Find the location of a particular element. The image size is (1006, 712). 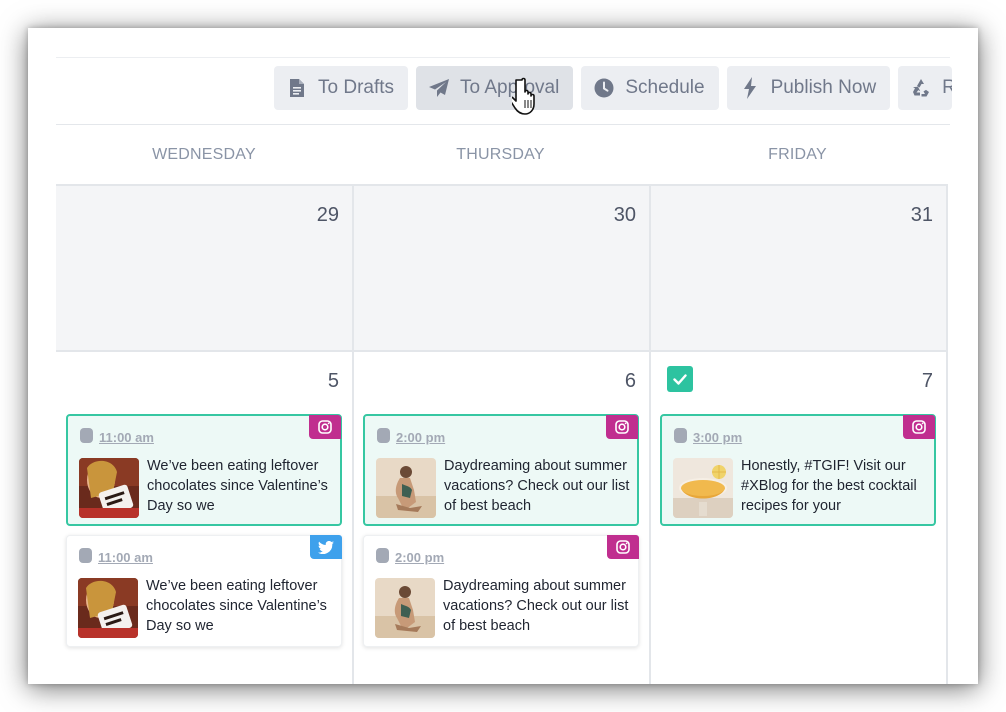

recycle-label: R is located at coordinates (947, 87).